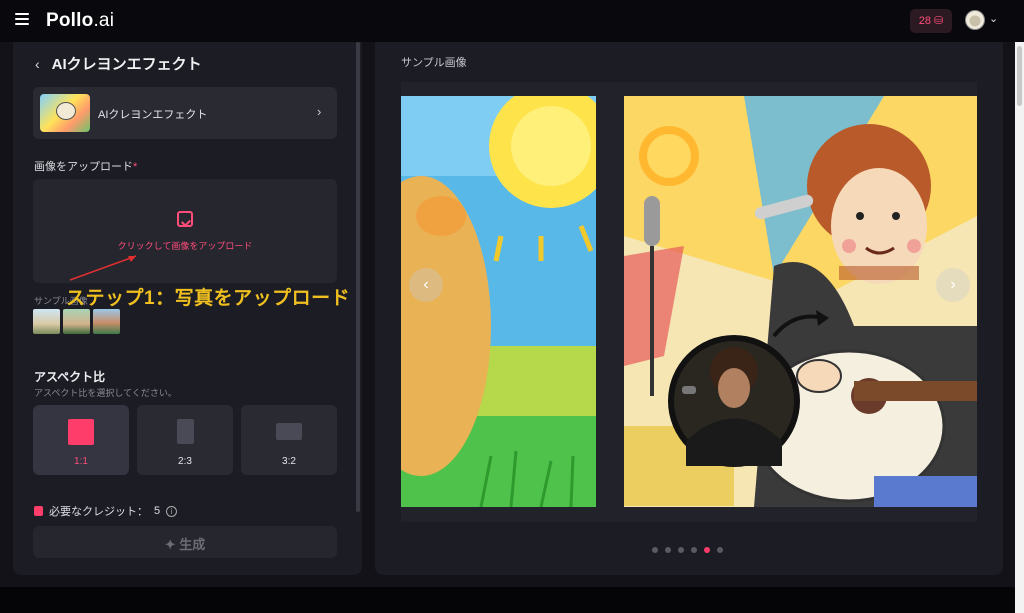 The height and width of the screenshot is (613, 1024). Describe the element at coordinates (208, 298) in the screenshot. I see `annotation-step-1: ステップ1：写真をアップロード` at that location.